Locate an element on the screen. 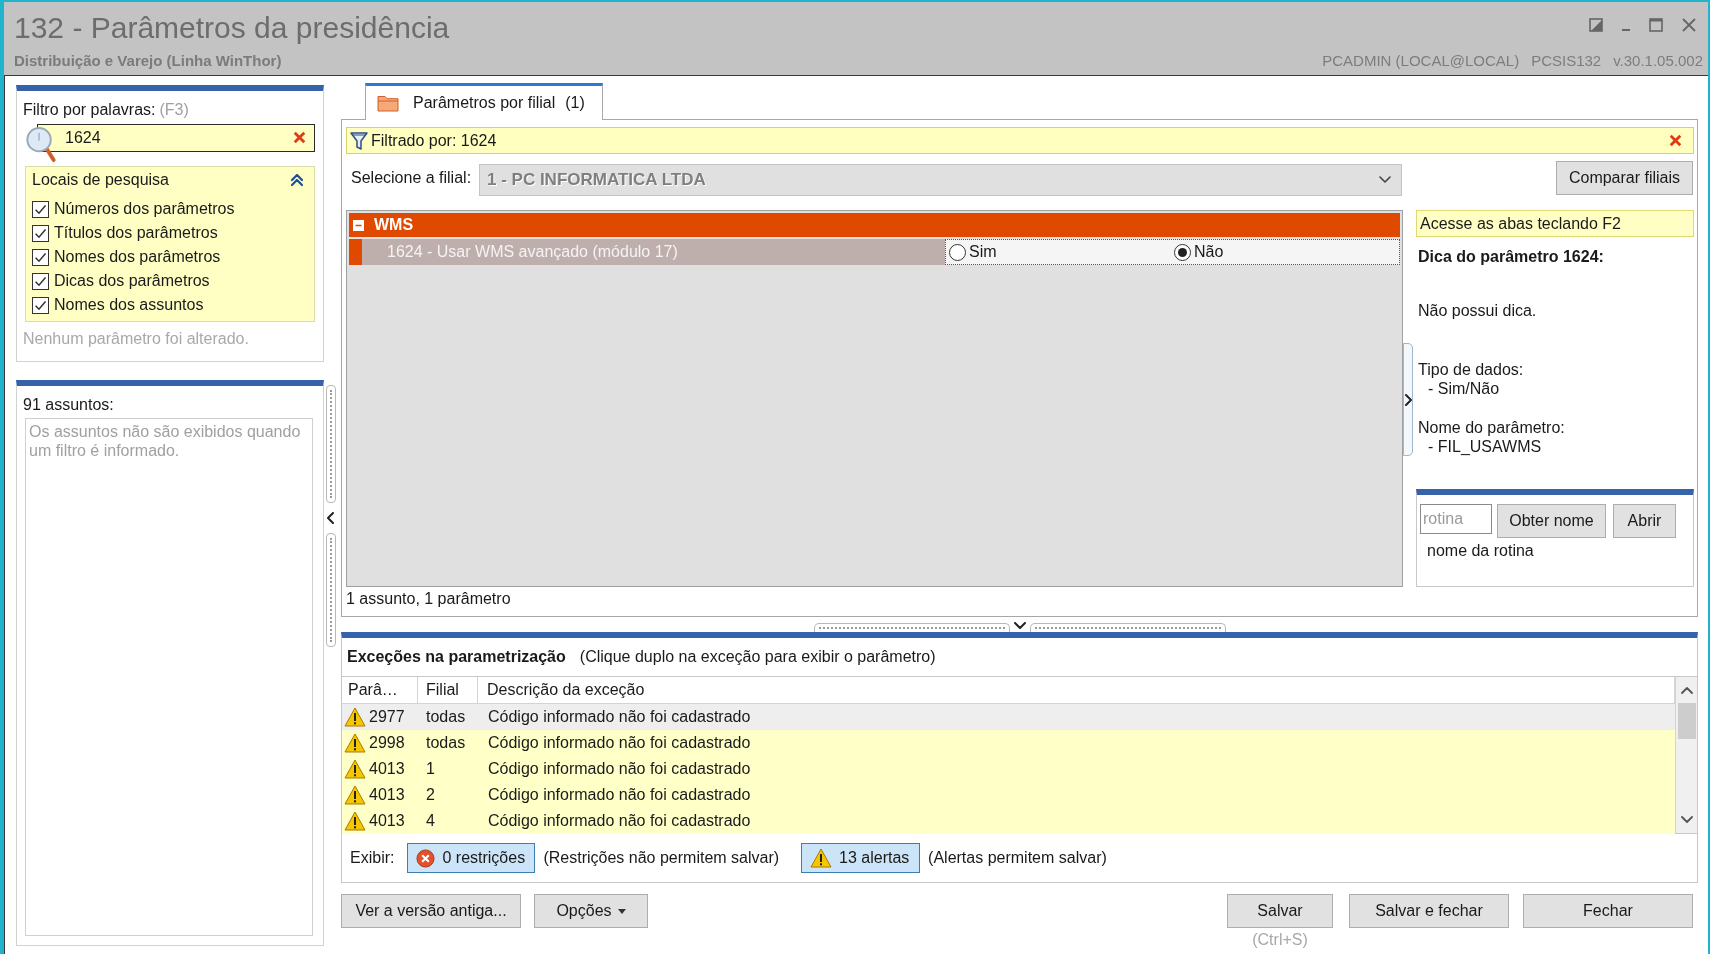  detail-heading: Nome do parâmetro: is located at coordinates (1492, 427).